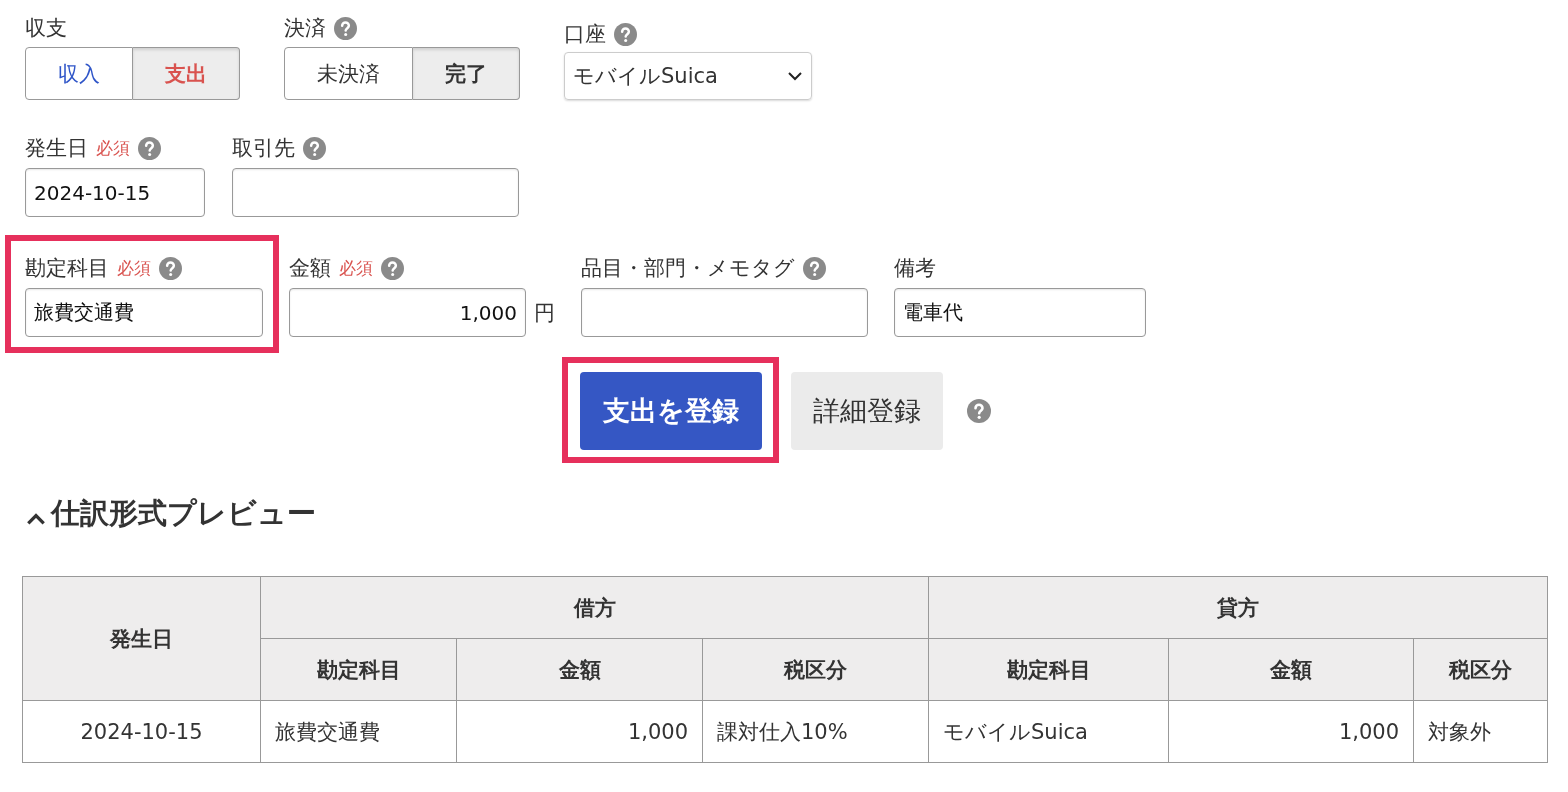 This screenshot has height=792, width=1568. What do you see at coordinates (867, 411) in the screenshot?
I see `detail-register-button: 詳細登録` at bounding box center [867, 411].